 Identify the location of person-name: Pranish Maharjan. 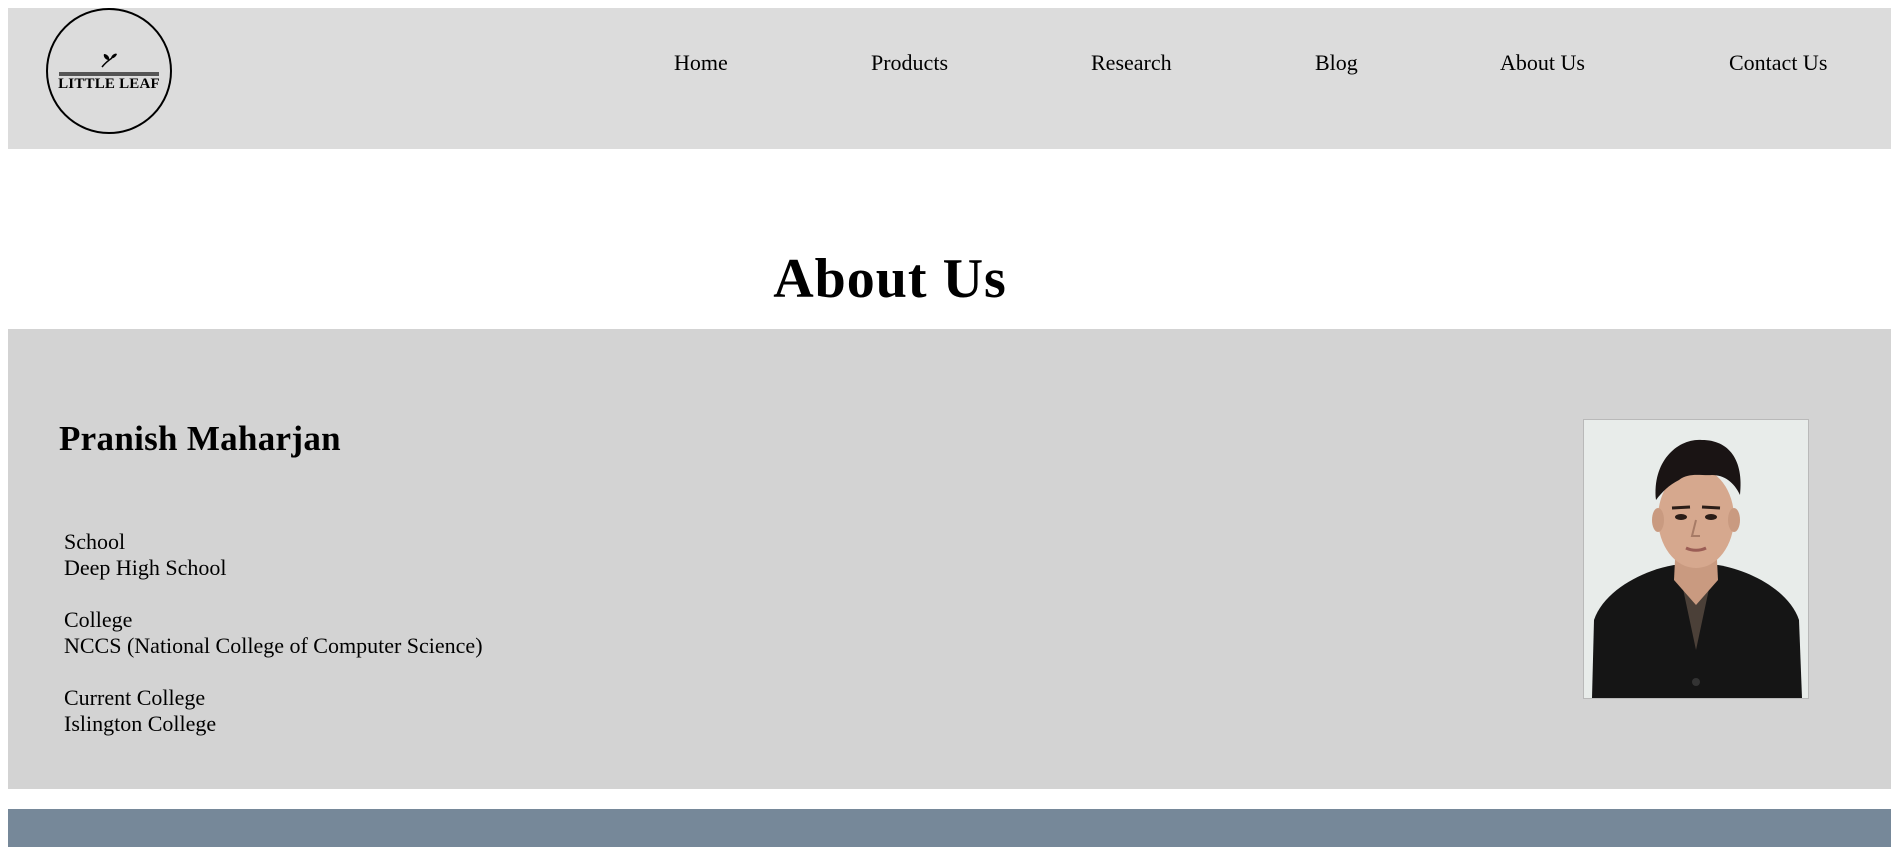
(200, 438).